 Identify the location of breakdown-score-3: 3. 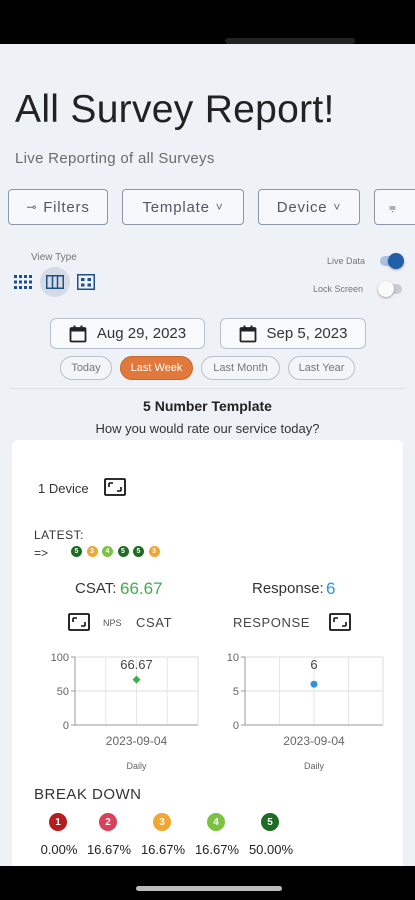
(162, 822).